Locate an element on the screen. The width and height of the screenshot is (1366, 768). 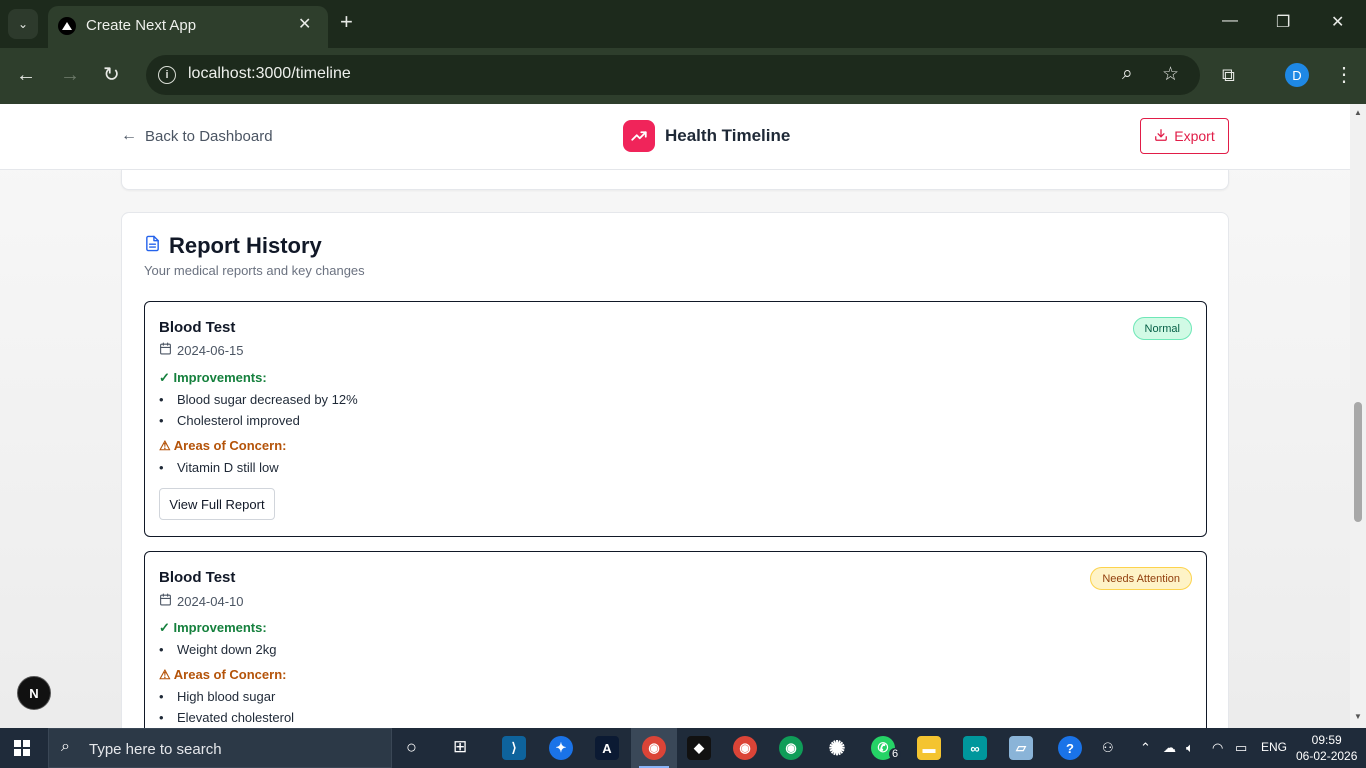
chatgpt-icon: ✺ is located at coordinates (837, 748).